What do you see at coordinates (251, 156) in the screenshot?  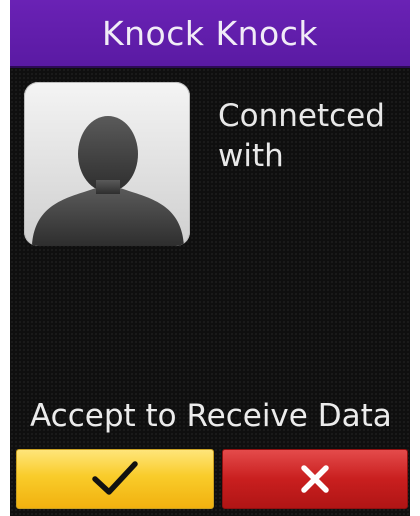 I see `status-line-2: with` at bounding box center [251, 156].